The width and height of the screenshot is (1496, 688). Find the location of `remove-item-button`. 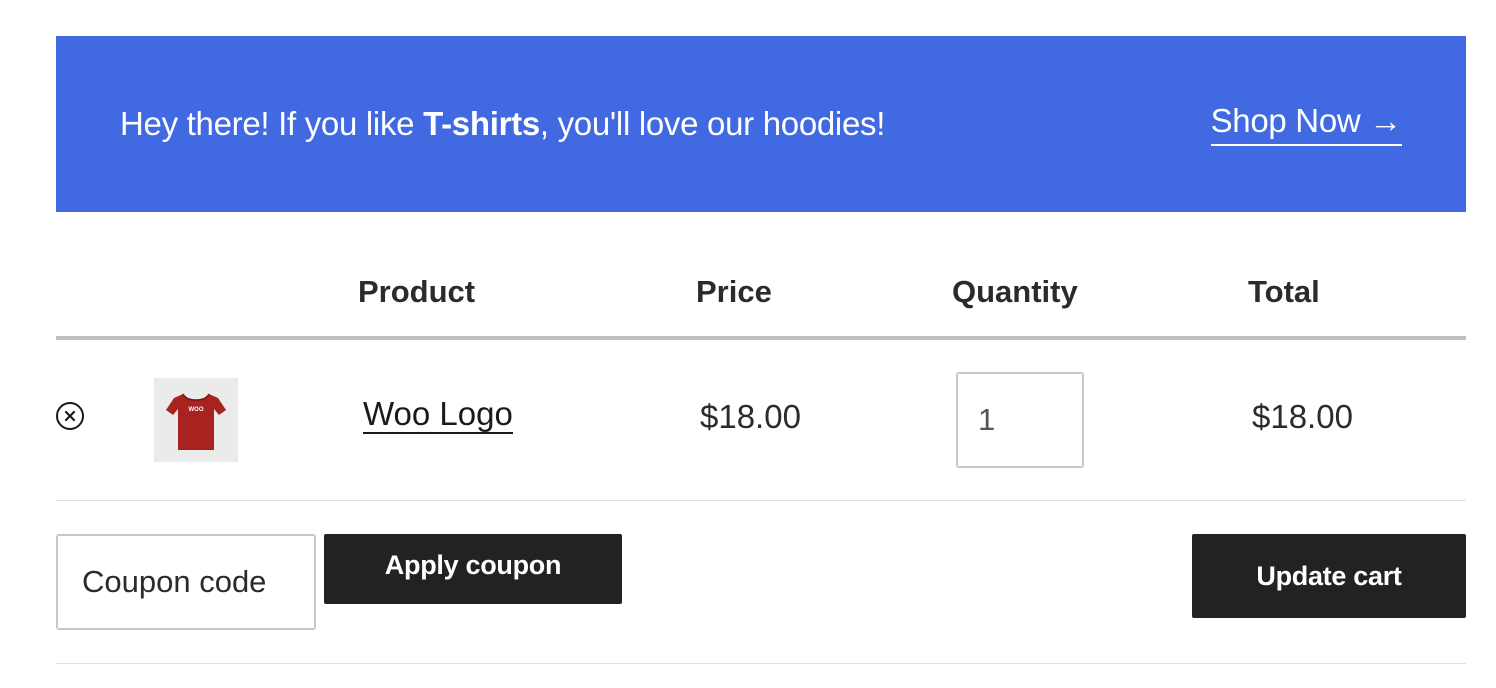

remove-item-button is located at coordinates (70, 416).